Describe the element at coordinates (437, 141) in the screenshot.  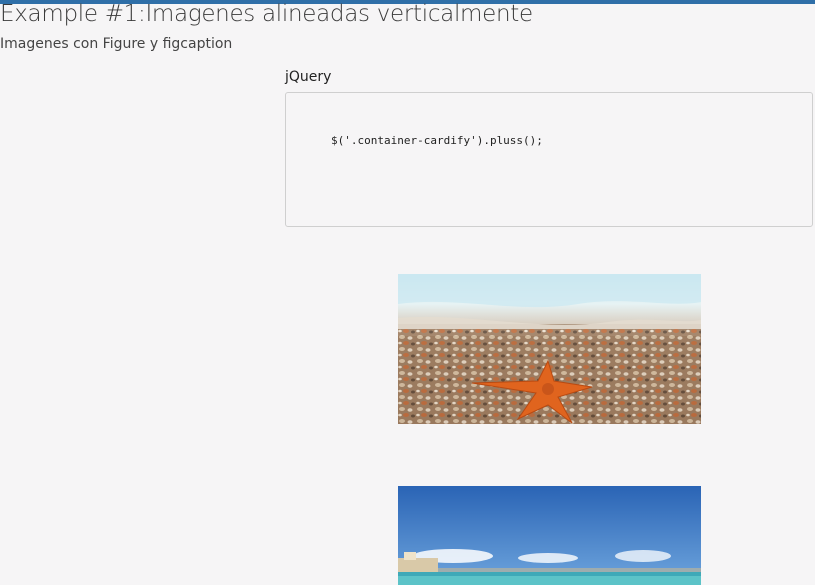
I see `code-snippet: $('.container-cardify').pluss();` at that location.